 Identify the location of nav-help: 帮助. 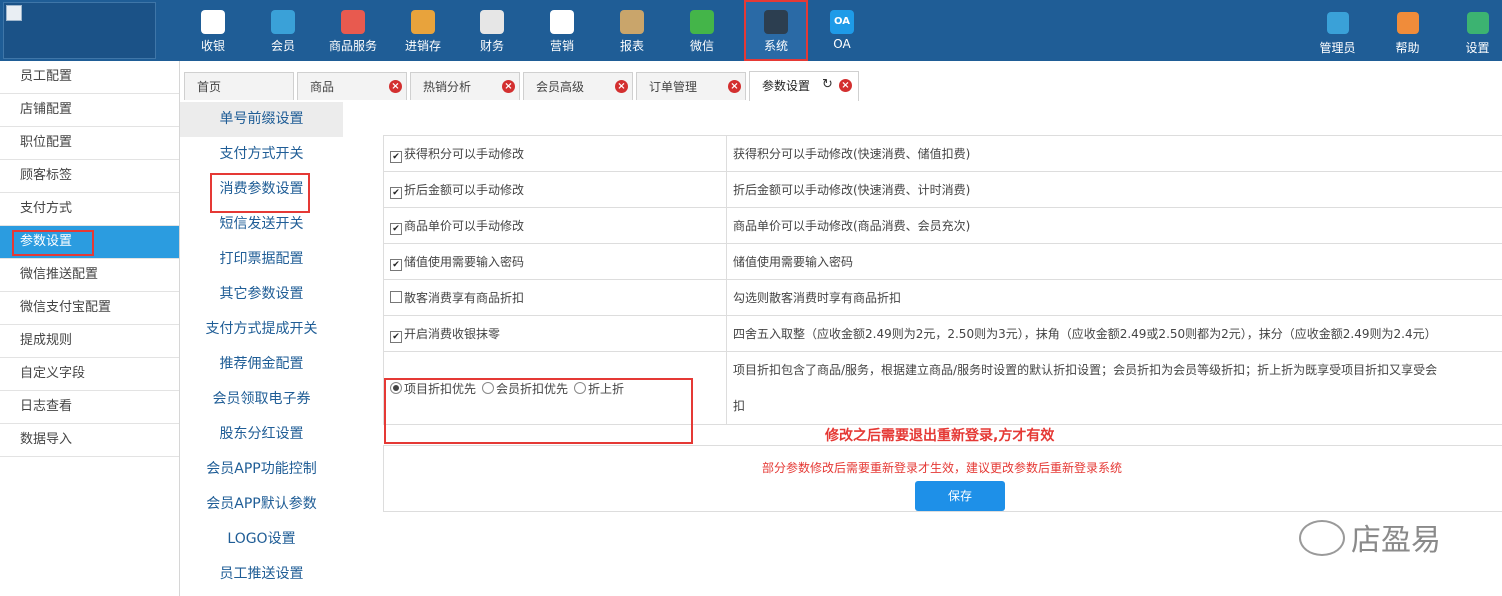
(1407, 30).